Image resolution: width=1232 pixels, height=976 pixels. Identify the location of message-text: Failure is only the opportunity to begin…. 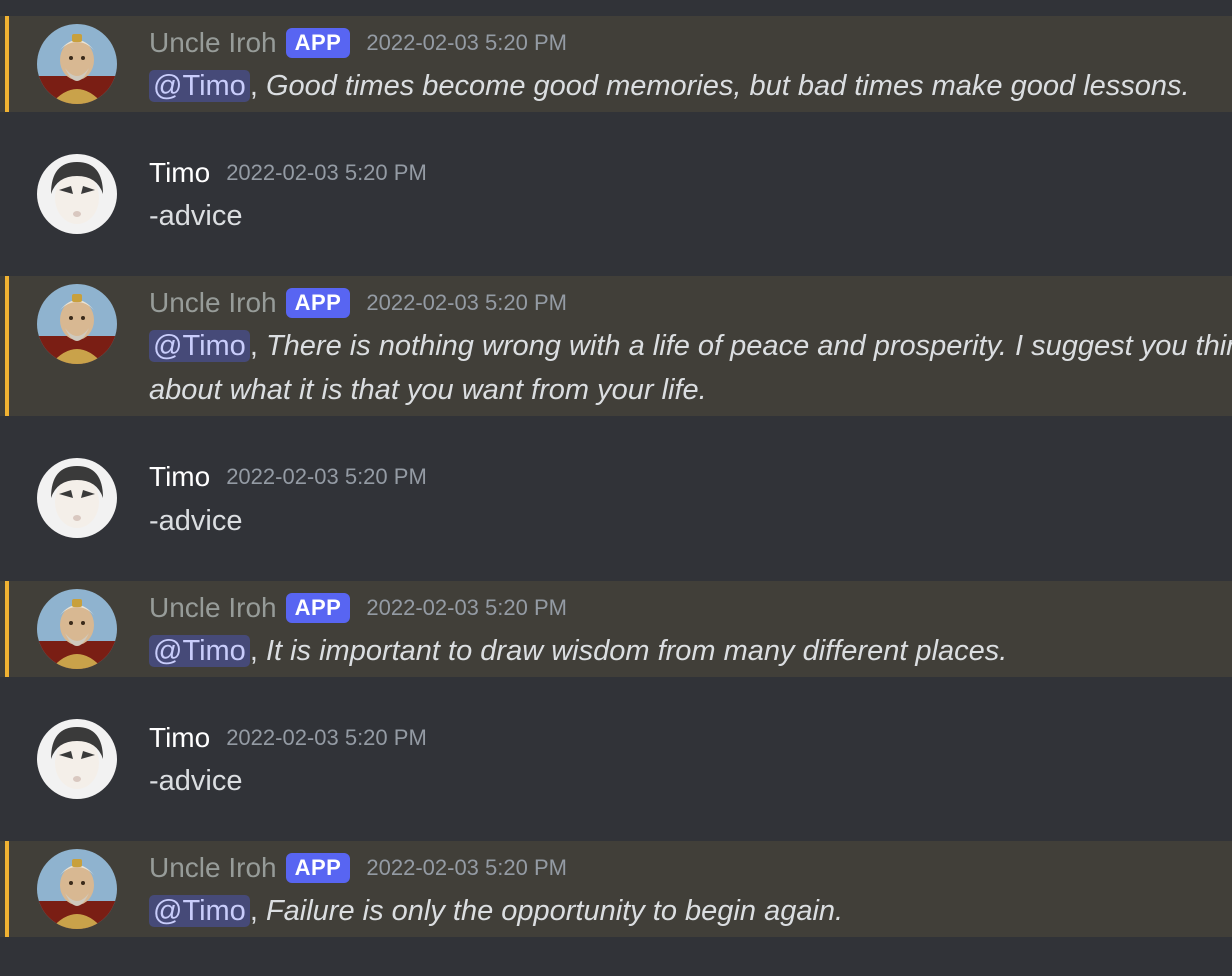
(554, 911).